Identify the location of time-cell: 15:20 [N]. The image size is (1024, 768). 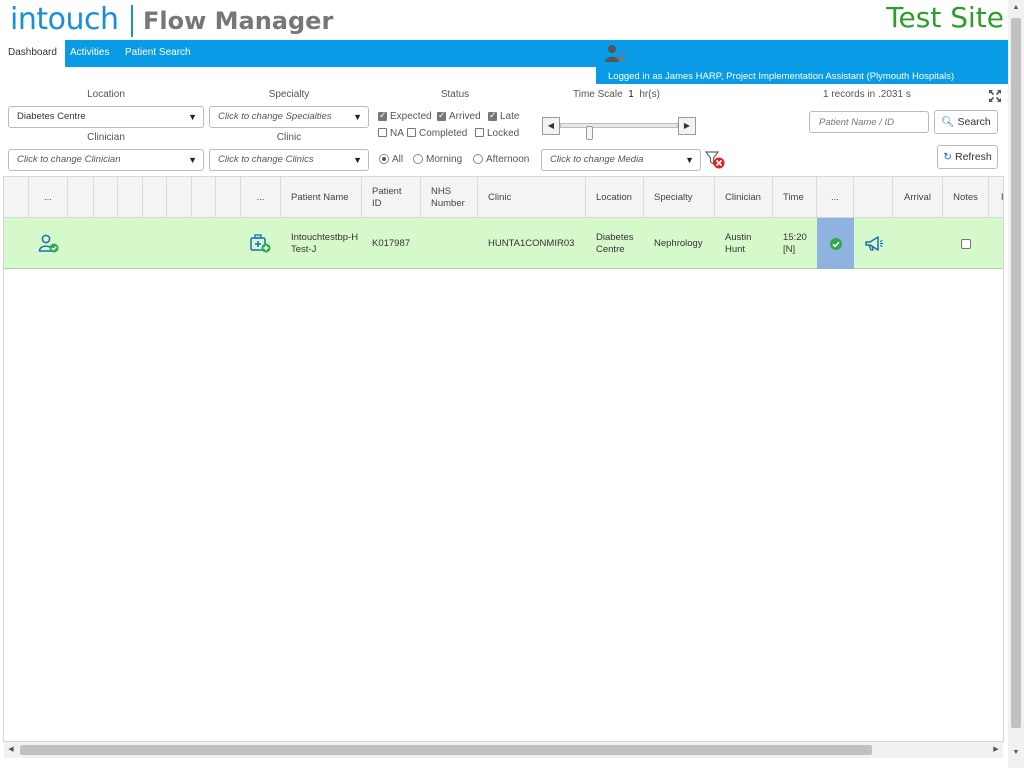
(795, 243).